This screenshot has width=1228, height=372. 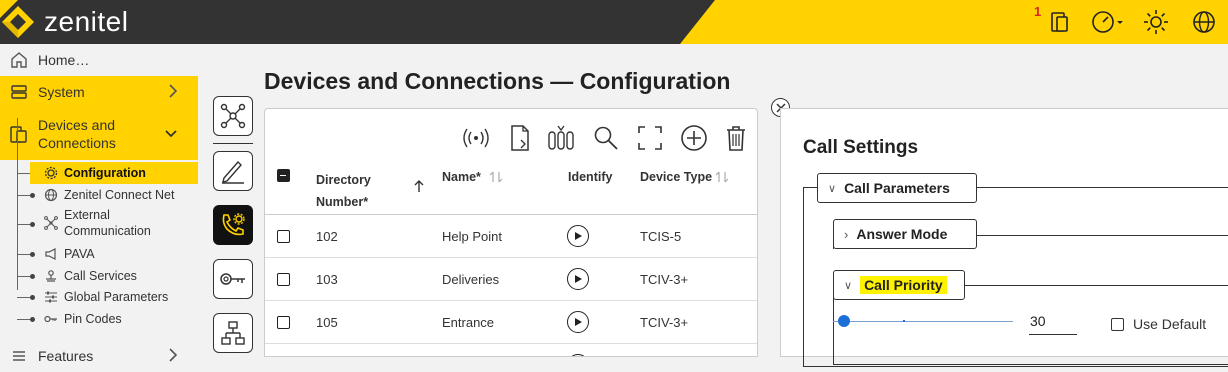 I want to click on cell-number: 103, so click(x=327, y=279).